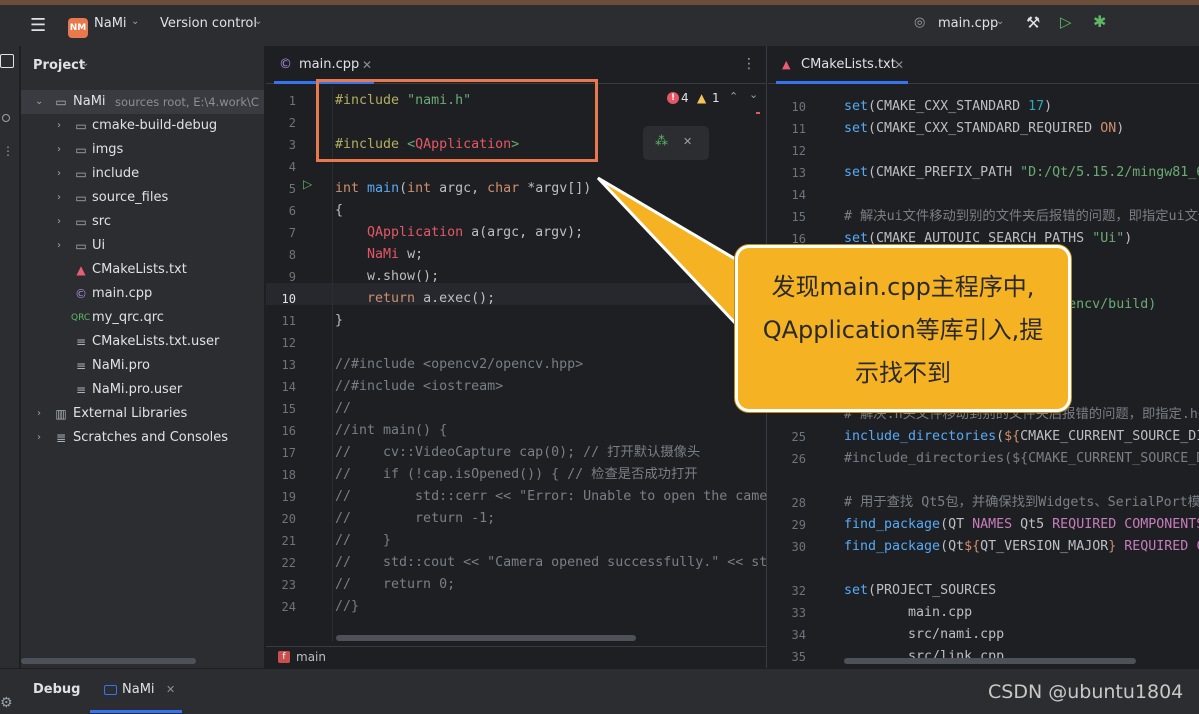 This screenshot has width=1199, height=714. I want to click on commit-tool-icon, so click(6, 118).